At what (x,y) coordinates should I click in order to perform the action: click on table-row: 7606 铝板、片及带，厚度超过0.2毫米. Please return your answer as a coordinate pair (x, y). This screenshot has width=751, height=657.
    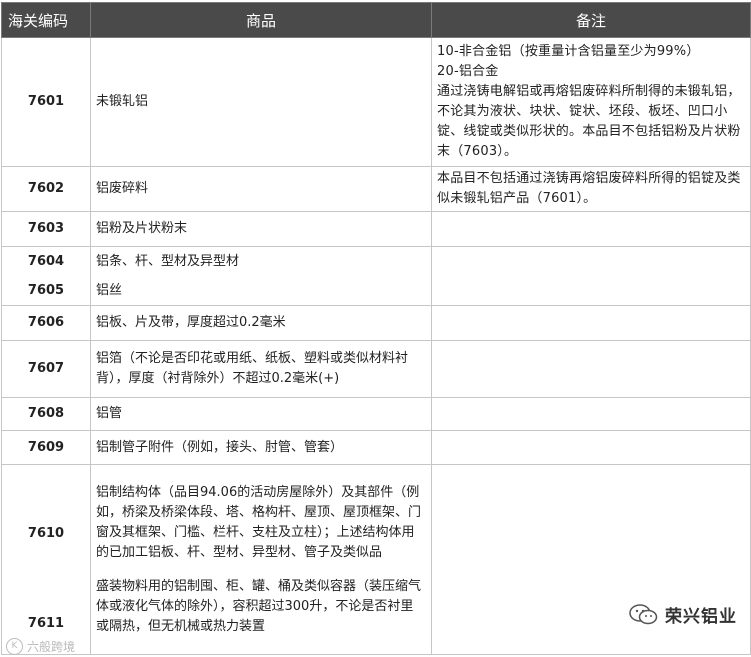
    Looking at the image, I should click on (376, 323).